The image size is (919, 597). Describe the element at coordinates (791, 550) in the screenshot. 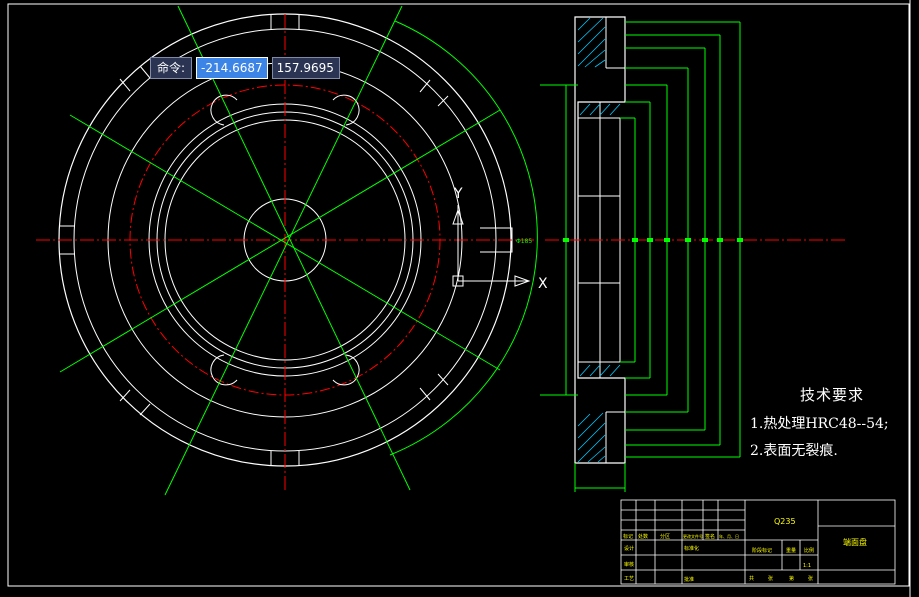

I see `label-weight: 重量` at that location.